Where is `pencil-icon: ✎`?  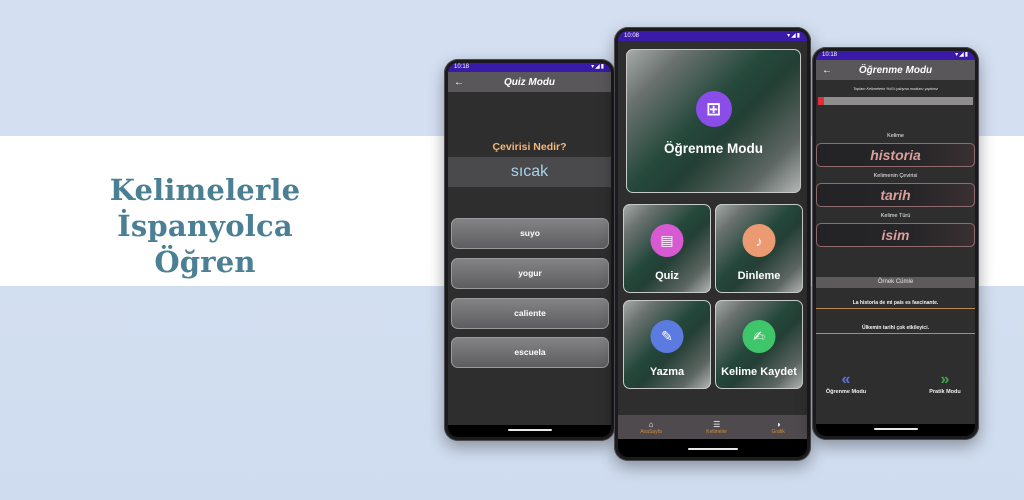 pencil-icon: ✎ is located at coordinates (667, 336).